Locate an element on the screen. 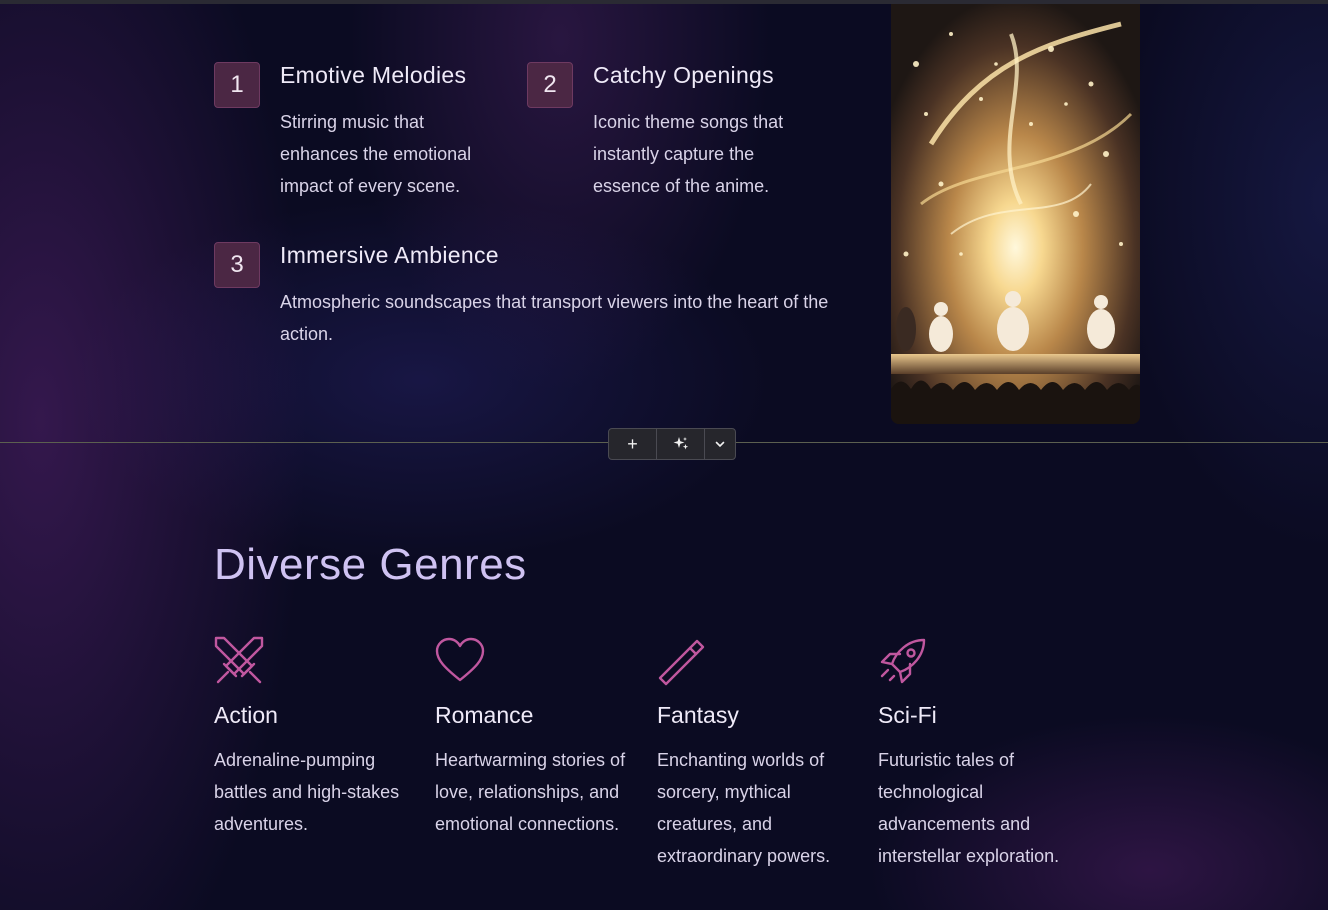 Image resolution: width=1328 pixels, height=910 pixels. feature-number-badge: 2 is located at coordinates (550, 85).